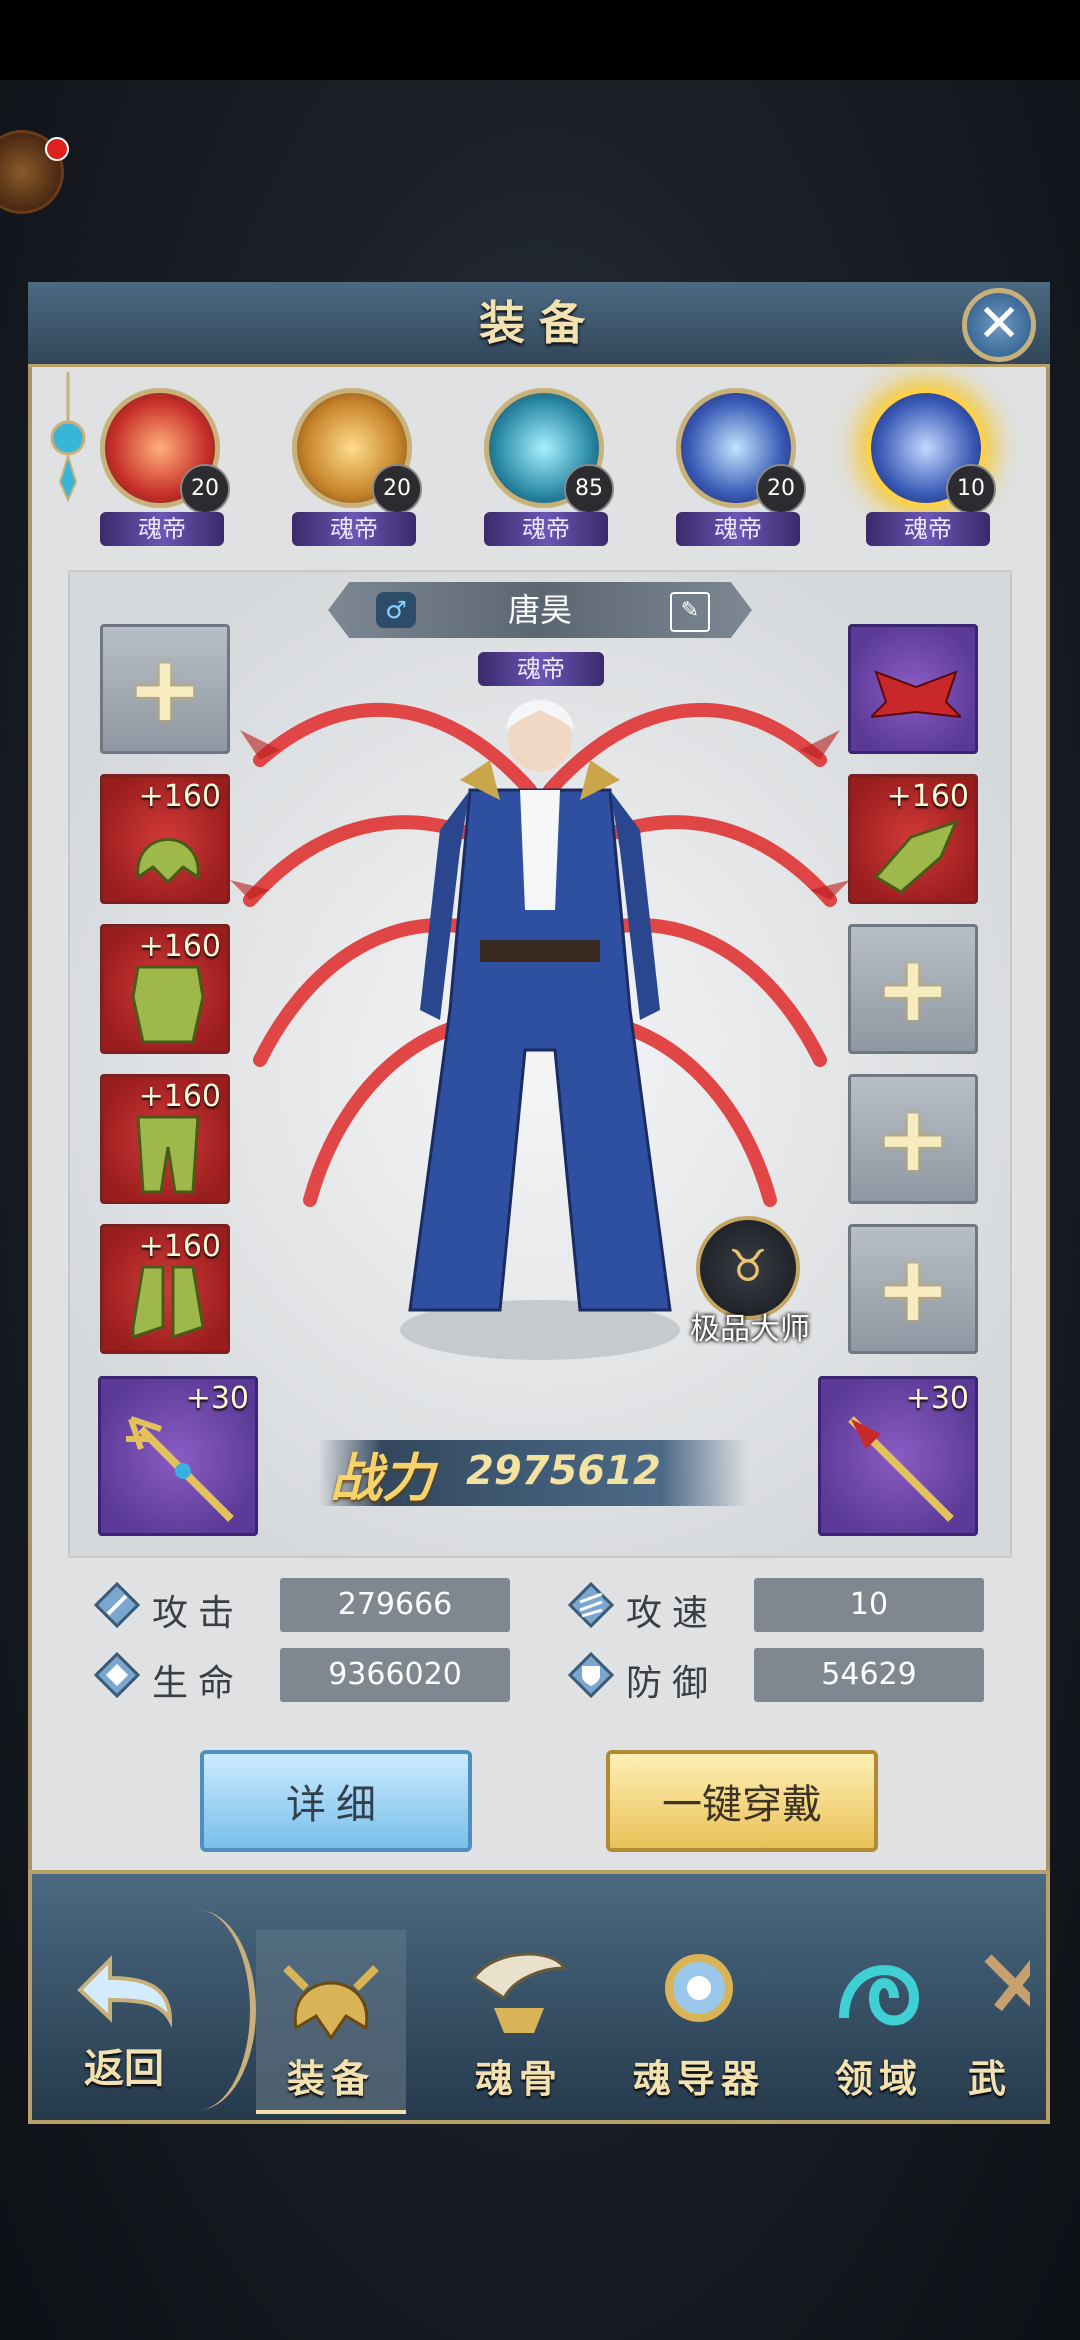  What do you see at coordinates (999, 2020) in the screenshot?
I see `tab-martial: 武` at bounding box center [999, 2020].